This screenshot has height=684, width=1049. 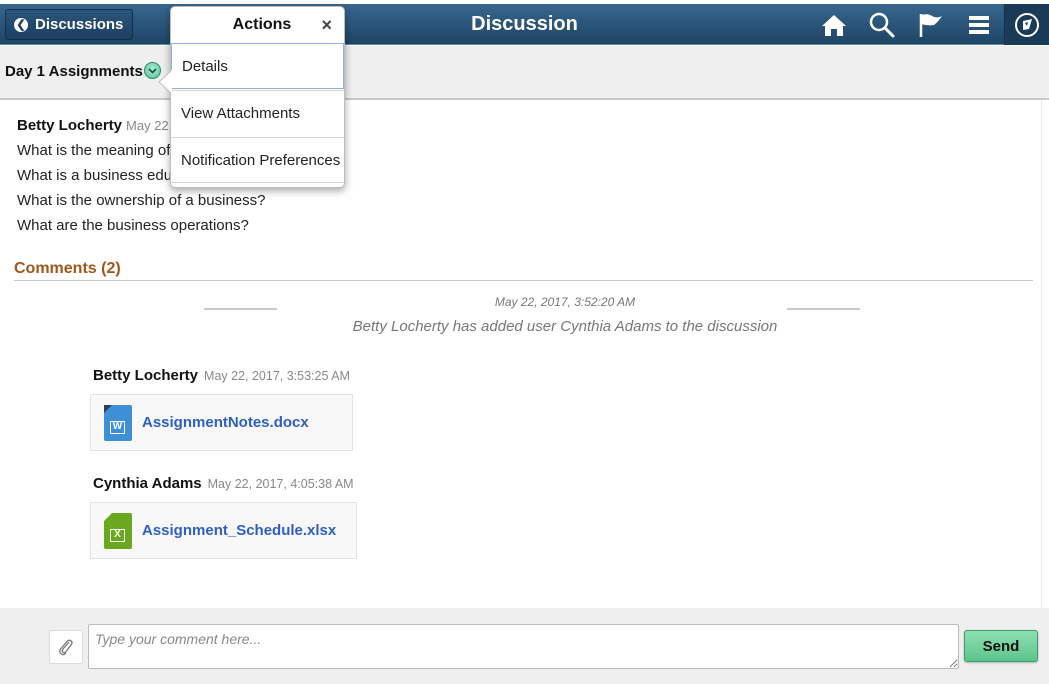 I want to click on comment-date: May 22, 2017, 3:53:25 AM, so click(x=277, y=376).